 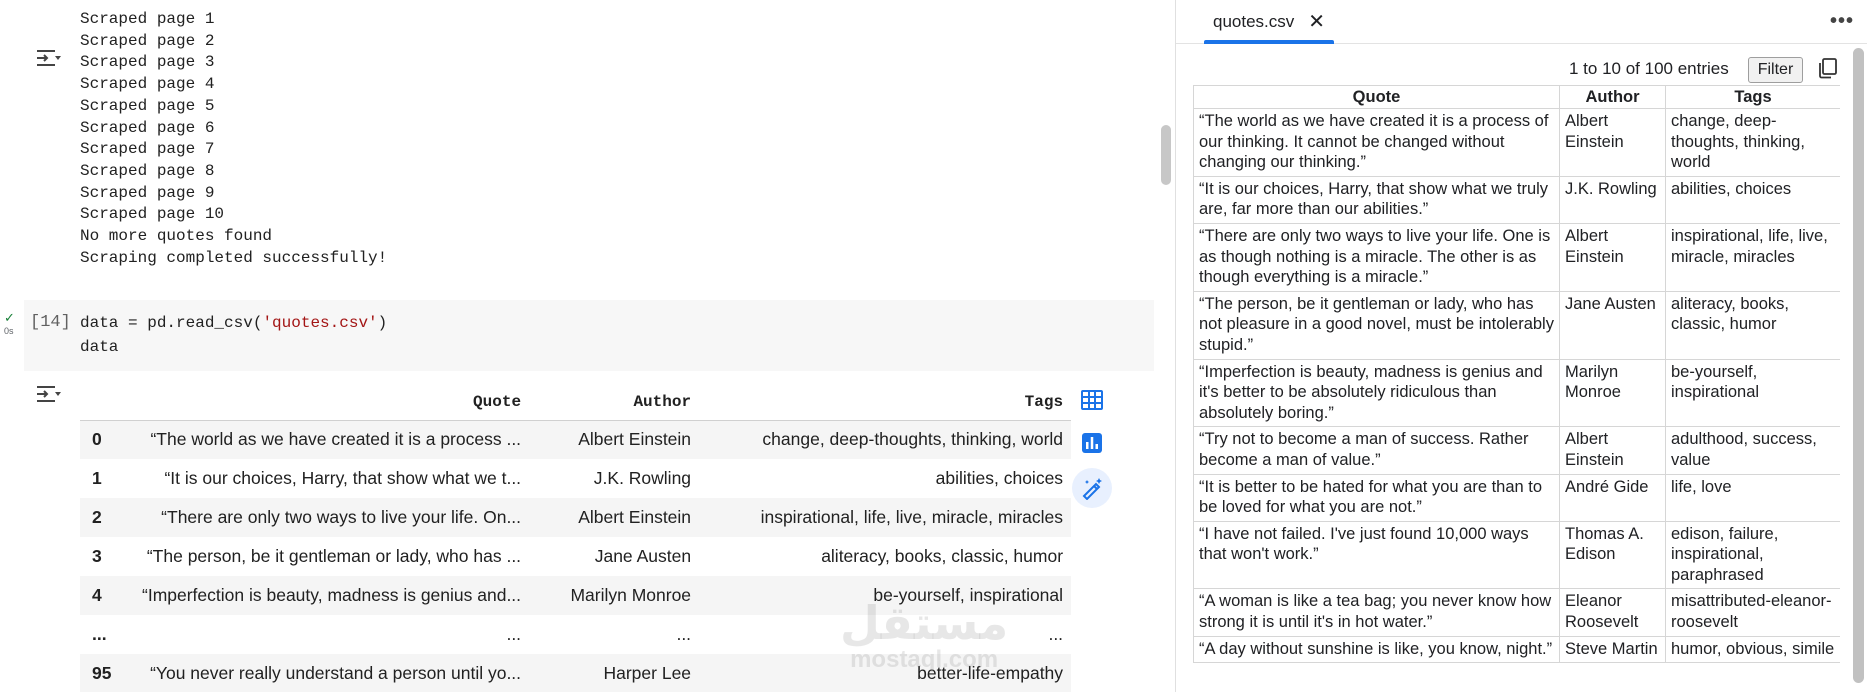 What do you see at coordinates (9, 317) in the screenshot?
I see `run-status-icon: ✓` at bounding box center [9, 317].